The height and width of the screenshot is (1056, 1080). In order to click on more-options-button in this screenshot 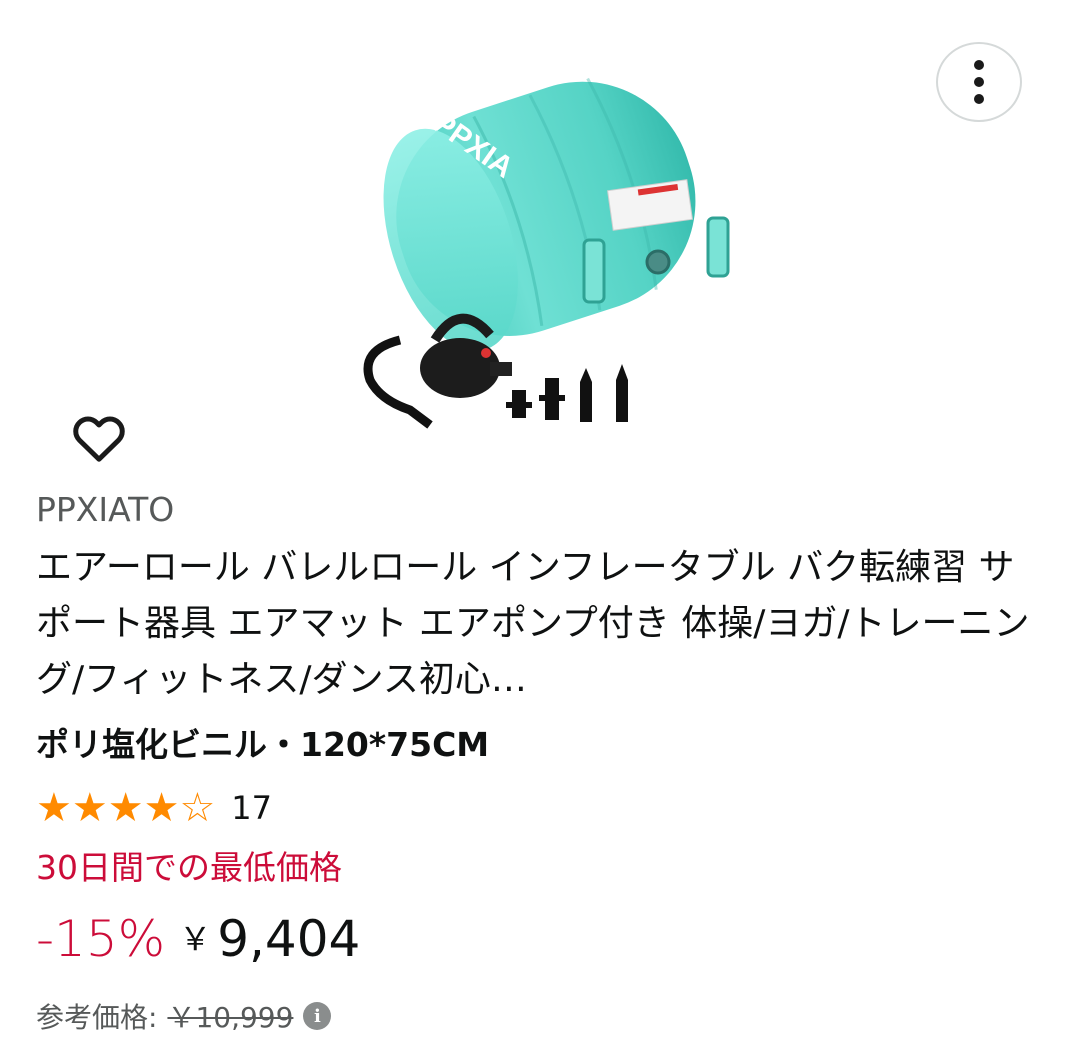, I will do `click(979, 82)`.